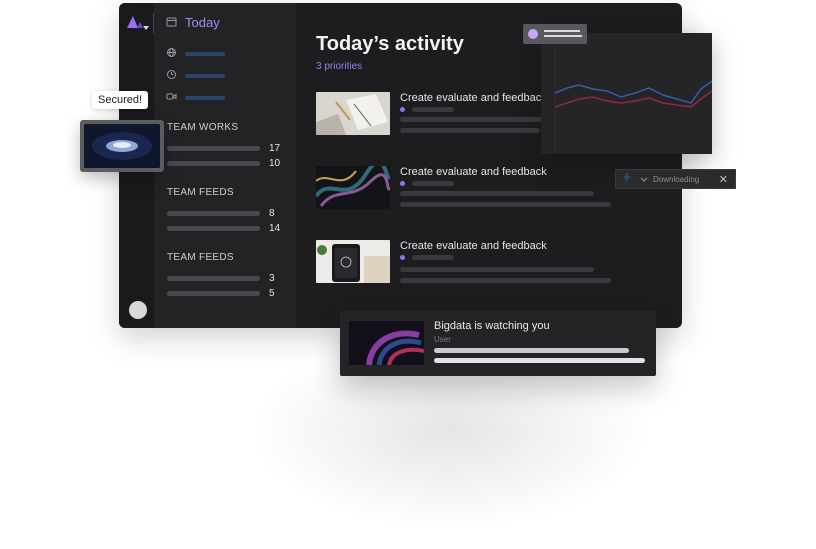 The width and height of the screenshot is (816, 549). I want to click on sidebar-item-globe, so click(195, 54).